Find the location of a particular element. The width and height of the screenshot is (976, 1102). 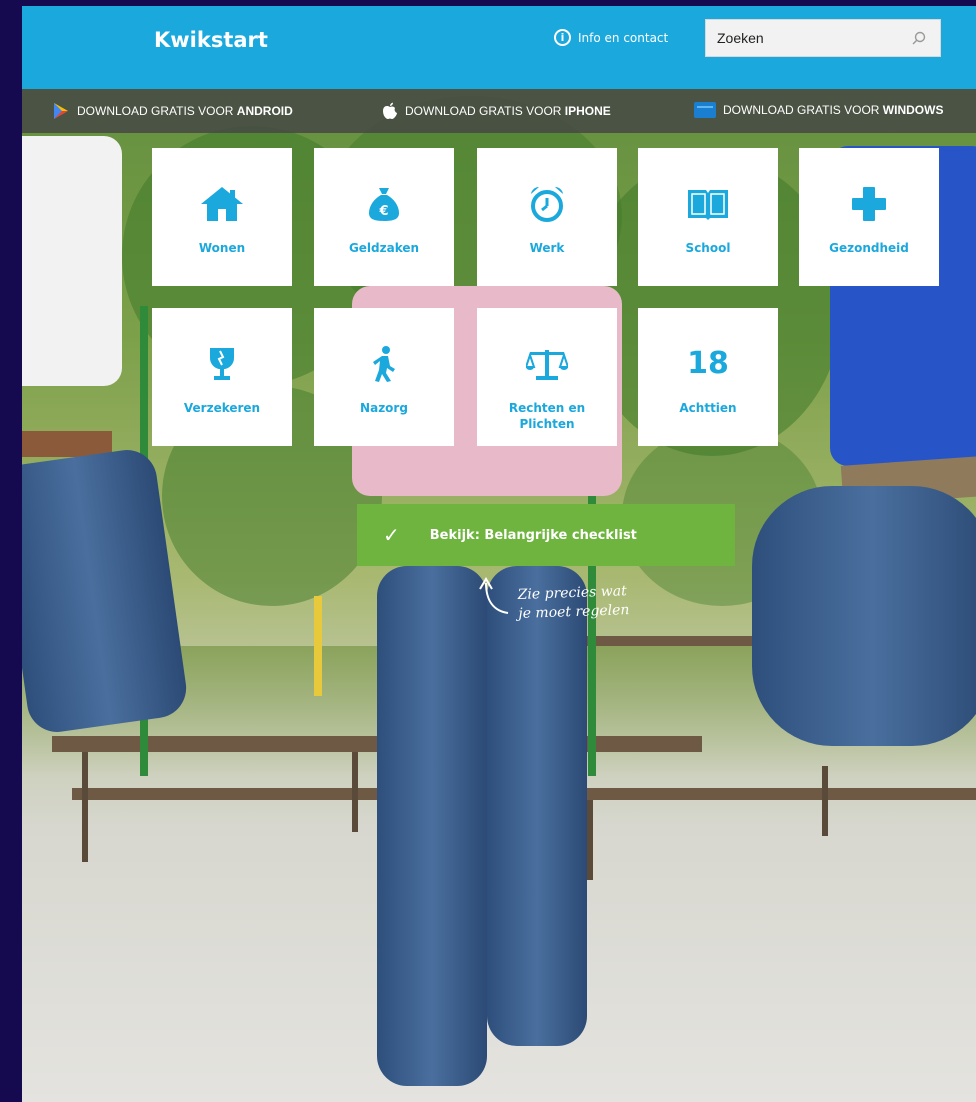

download-android-link: DOWNLOAD GRATIS VOOR ANDROID is located at coordinates (172, 111).